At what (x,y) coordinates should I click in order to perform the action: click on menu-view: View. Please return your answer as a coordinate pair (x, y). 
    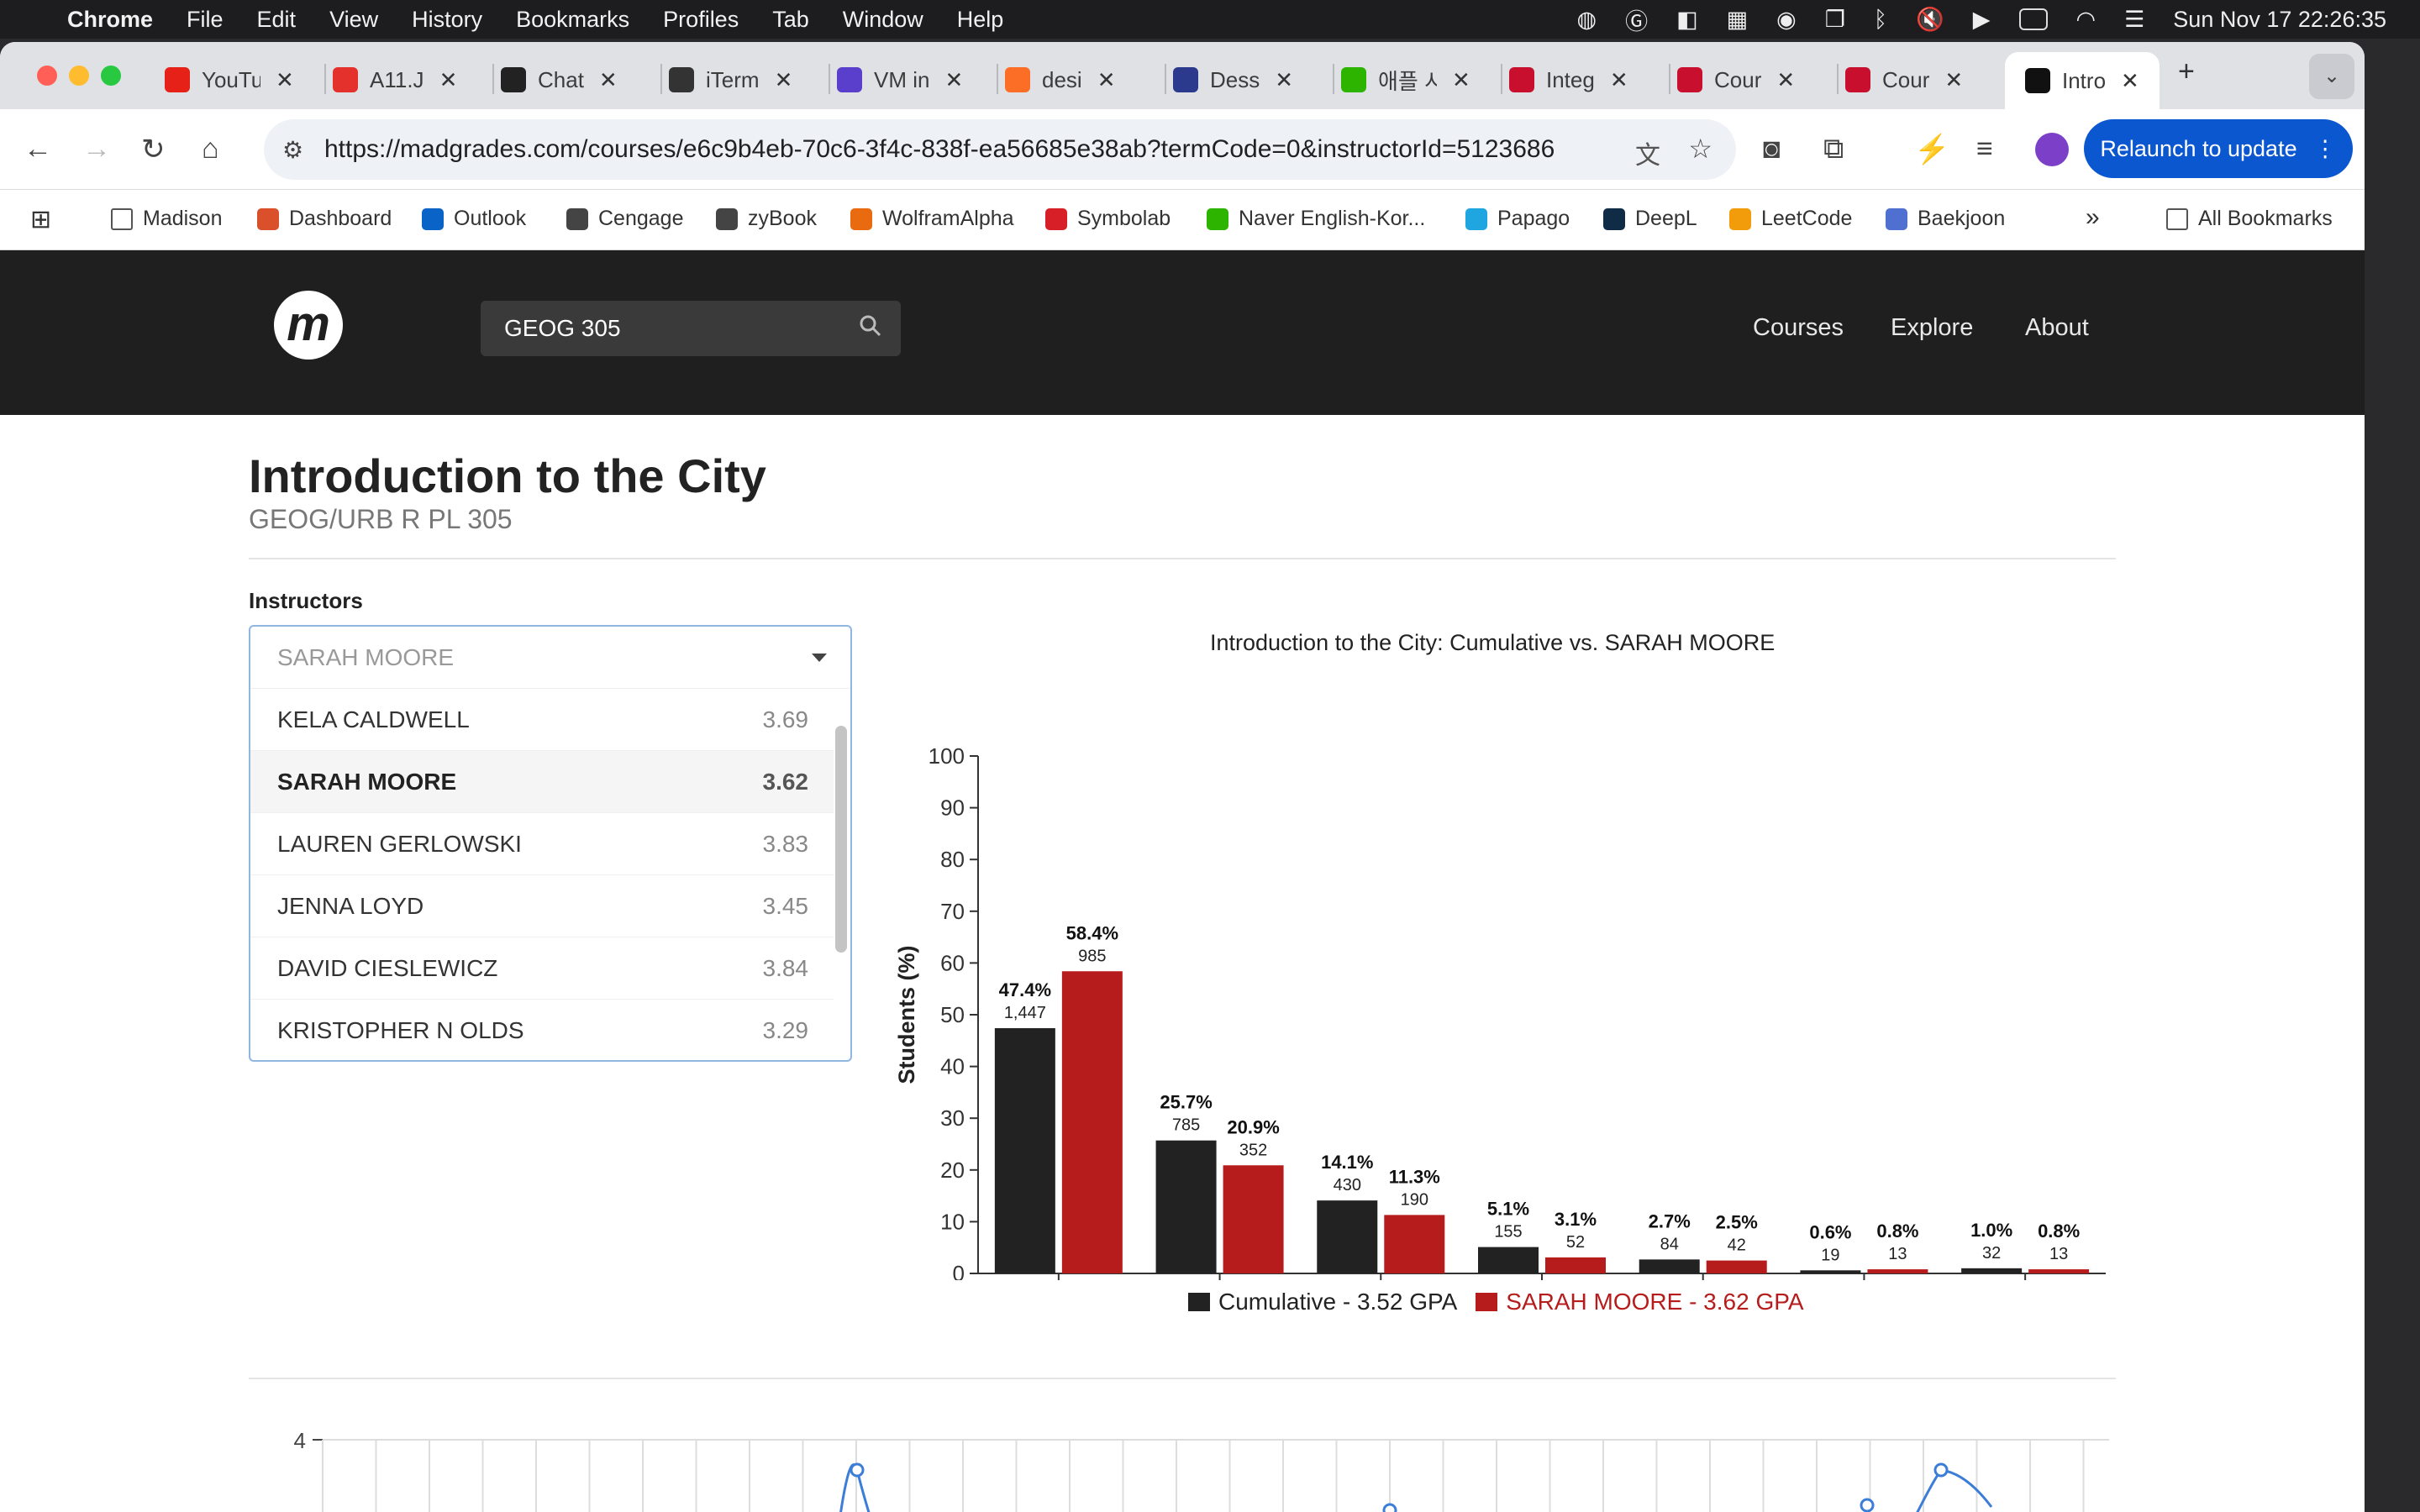
    Looking at the image, I should click on (353, 19).